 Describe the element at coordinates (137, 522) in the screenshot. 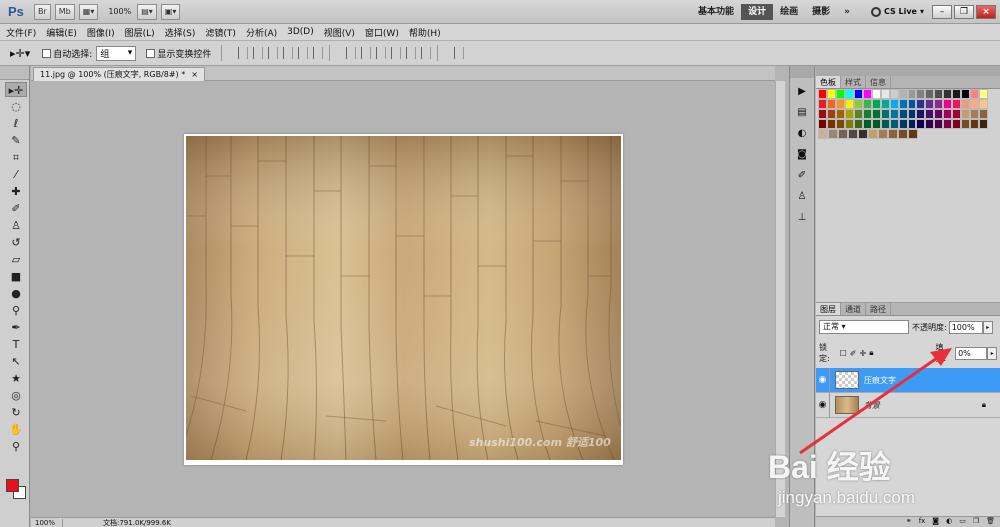

I see `status-doc-size: 文档:791.0K/999.6K` at that location.